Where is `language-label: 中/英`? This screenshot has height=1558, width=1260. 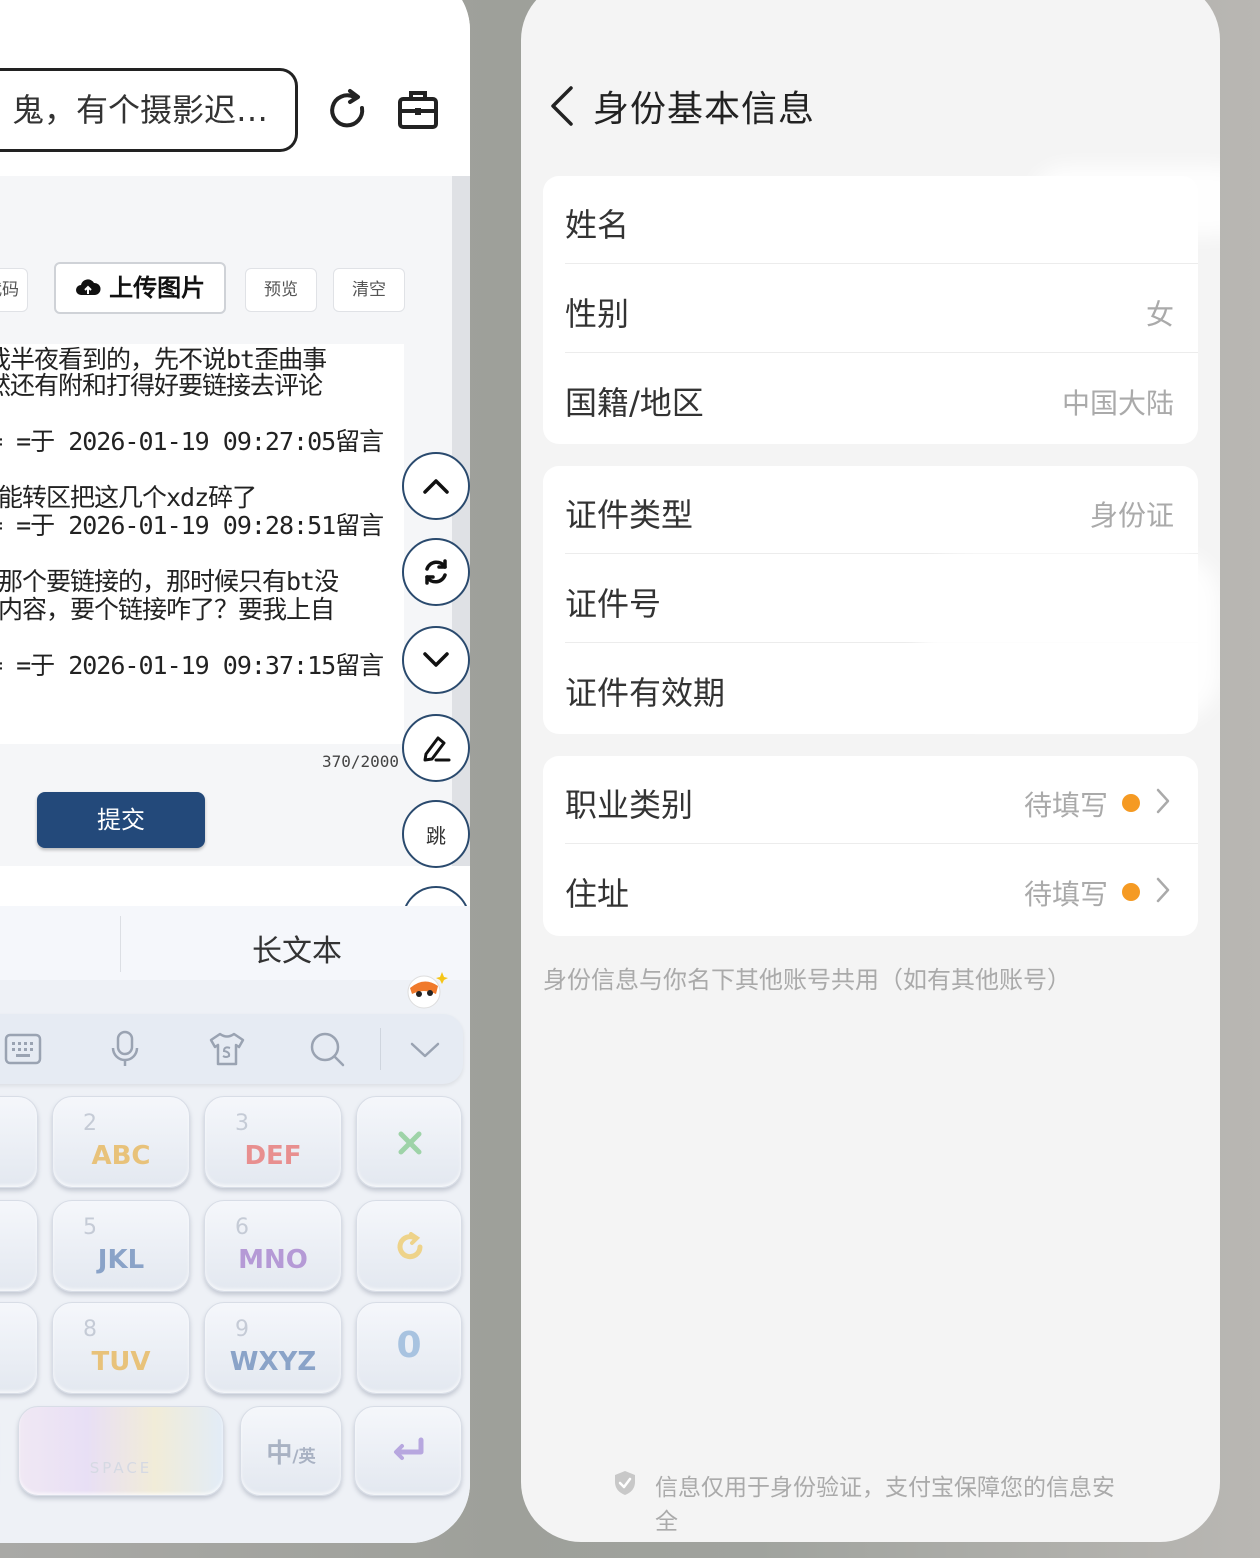 language-label: 中/英 is located at coordinates (291, 1451).